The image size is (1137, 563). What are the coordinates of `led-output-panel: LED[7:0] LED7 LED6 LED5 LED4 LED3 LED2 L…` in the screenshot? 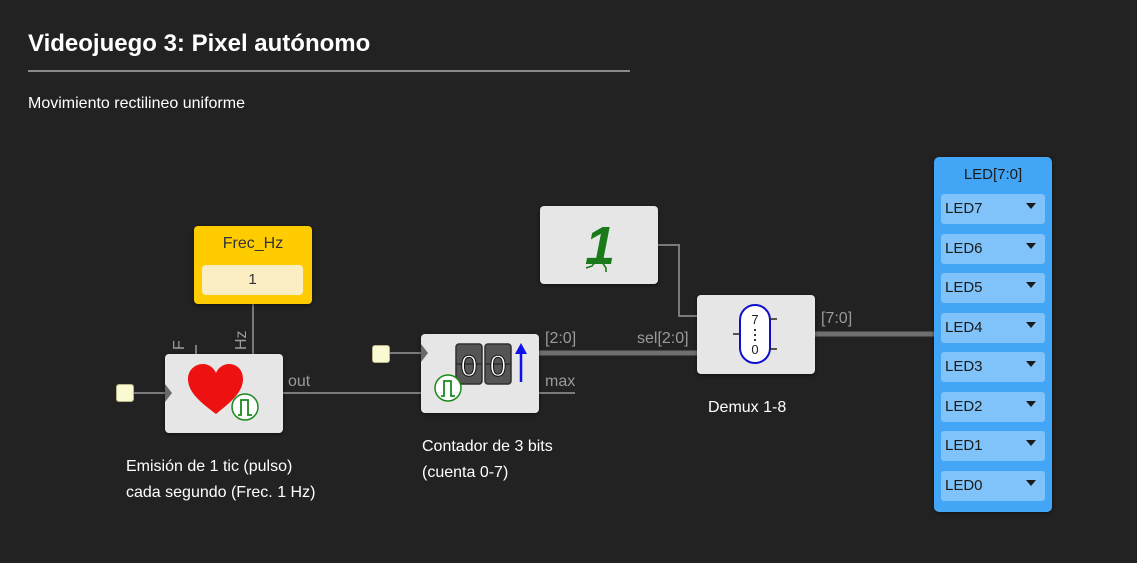 It's located at (993, 334).